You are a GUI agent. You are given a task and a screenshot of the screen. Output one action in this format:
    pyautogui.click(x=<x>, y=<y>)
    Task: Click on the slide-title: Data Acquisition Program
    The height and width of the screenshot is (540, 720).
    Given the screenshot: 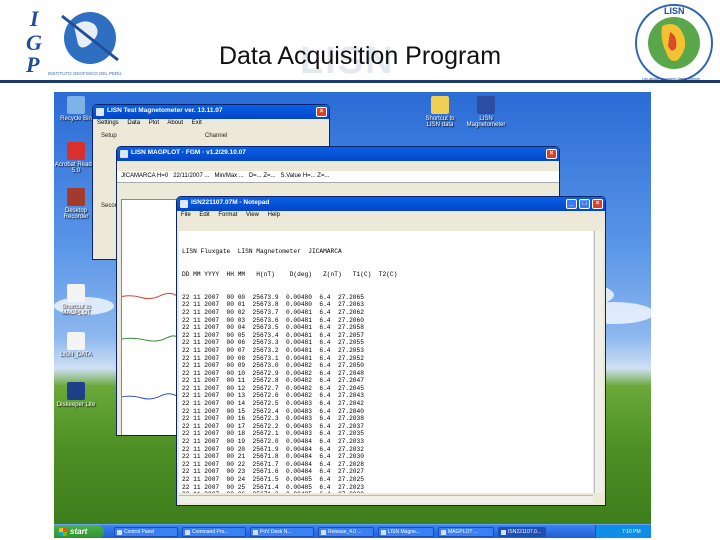 What is the action you would take?
    pyautogui.click(x=360, y=56)
    